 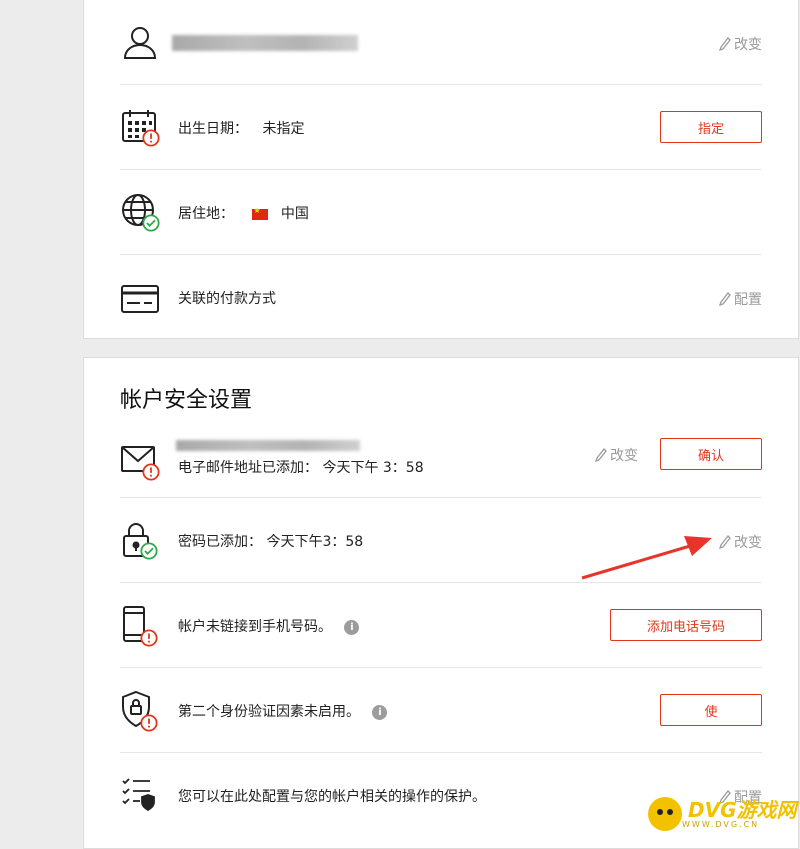 I want to click on password-text: 密码已添加： 今天下午3：58, so click(x=271, y=542).